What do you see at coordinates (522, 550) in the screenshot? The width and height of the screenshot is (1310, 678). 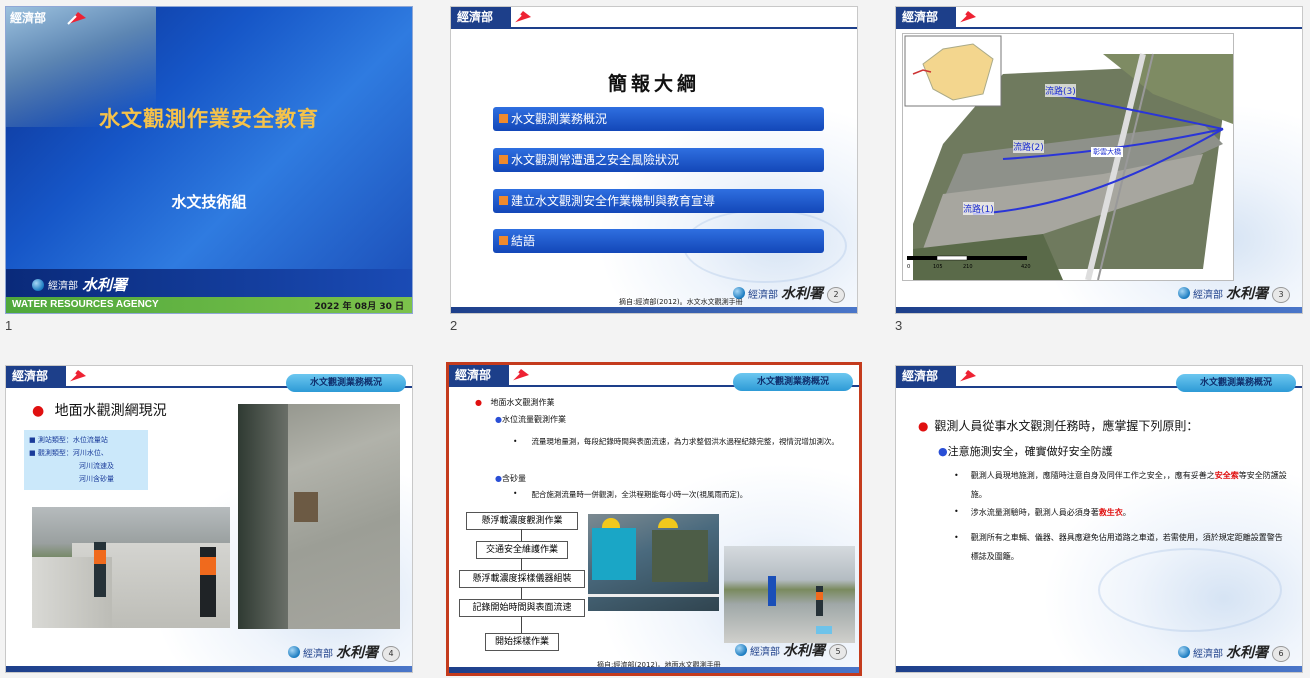 I see `flowchart-step-2: 交通安全維護作業` at bounding box center [522, 550].